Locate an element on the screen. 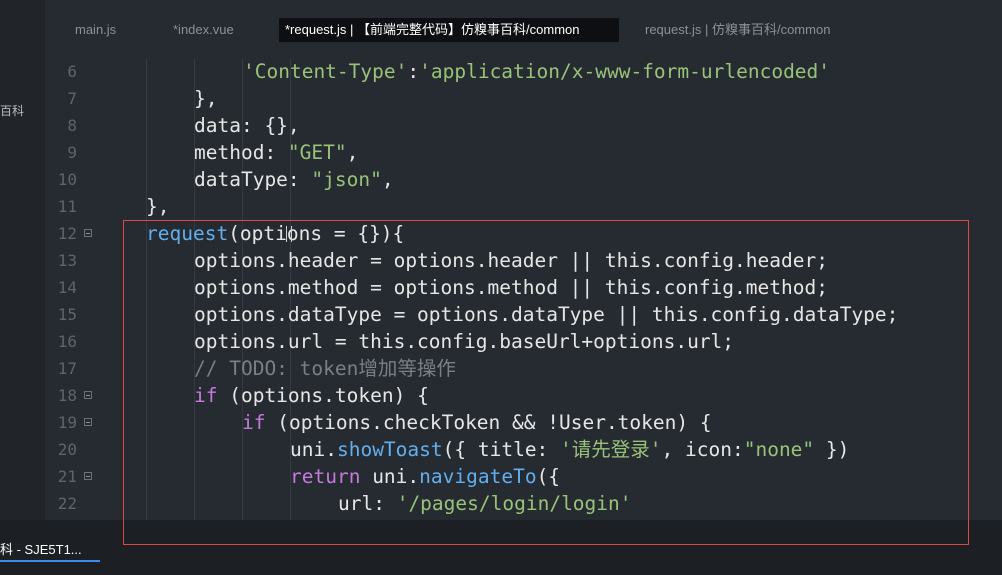  code-comment: // TODO: token增加等操作 is located at coordinates (325, 368).